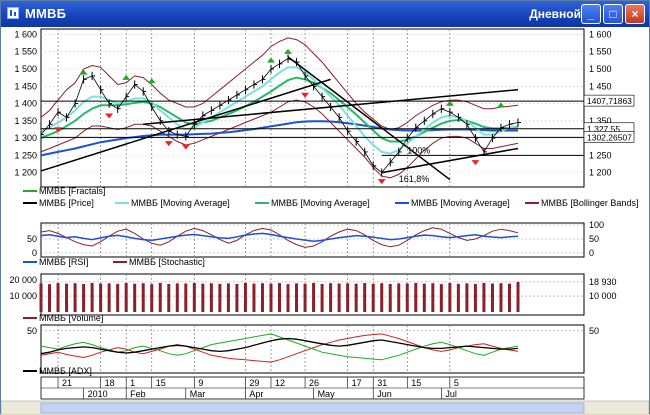 The image size is (650, 415). Describe the element at coordinates (256, 394) in the screenshot. I see `time-axis-month-label: Apr` at that location.